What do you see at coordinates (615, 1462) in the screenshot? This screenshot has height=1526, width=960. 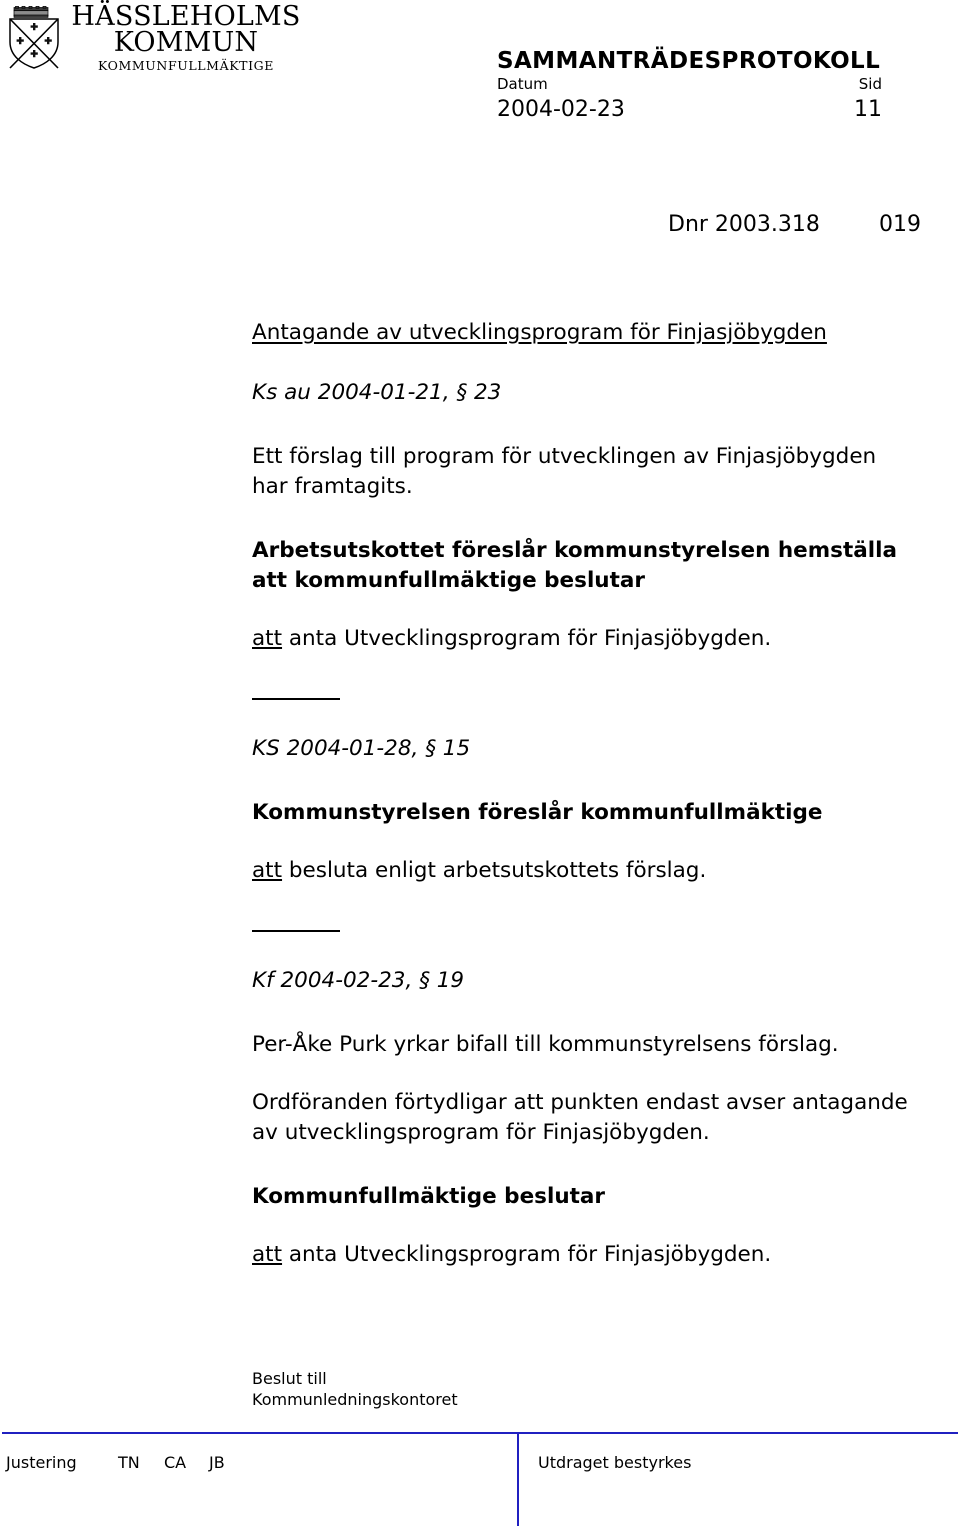 I see `attestation-label: Utdraget bestyrkes` at bounding box center [615, 1462].